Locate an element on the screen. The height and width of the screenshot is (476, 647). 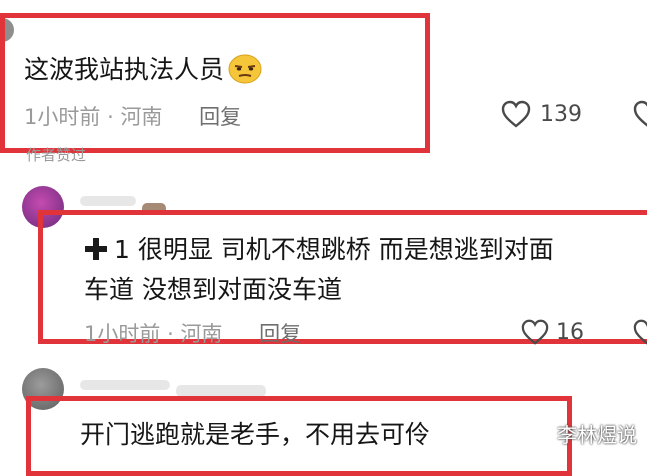
comment-text: 这波我站执法人员 is located at coordinates (143, 73).